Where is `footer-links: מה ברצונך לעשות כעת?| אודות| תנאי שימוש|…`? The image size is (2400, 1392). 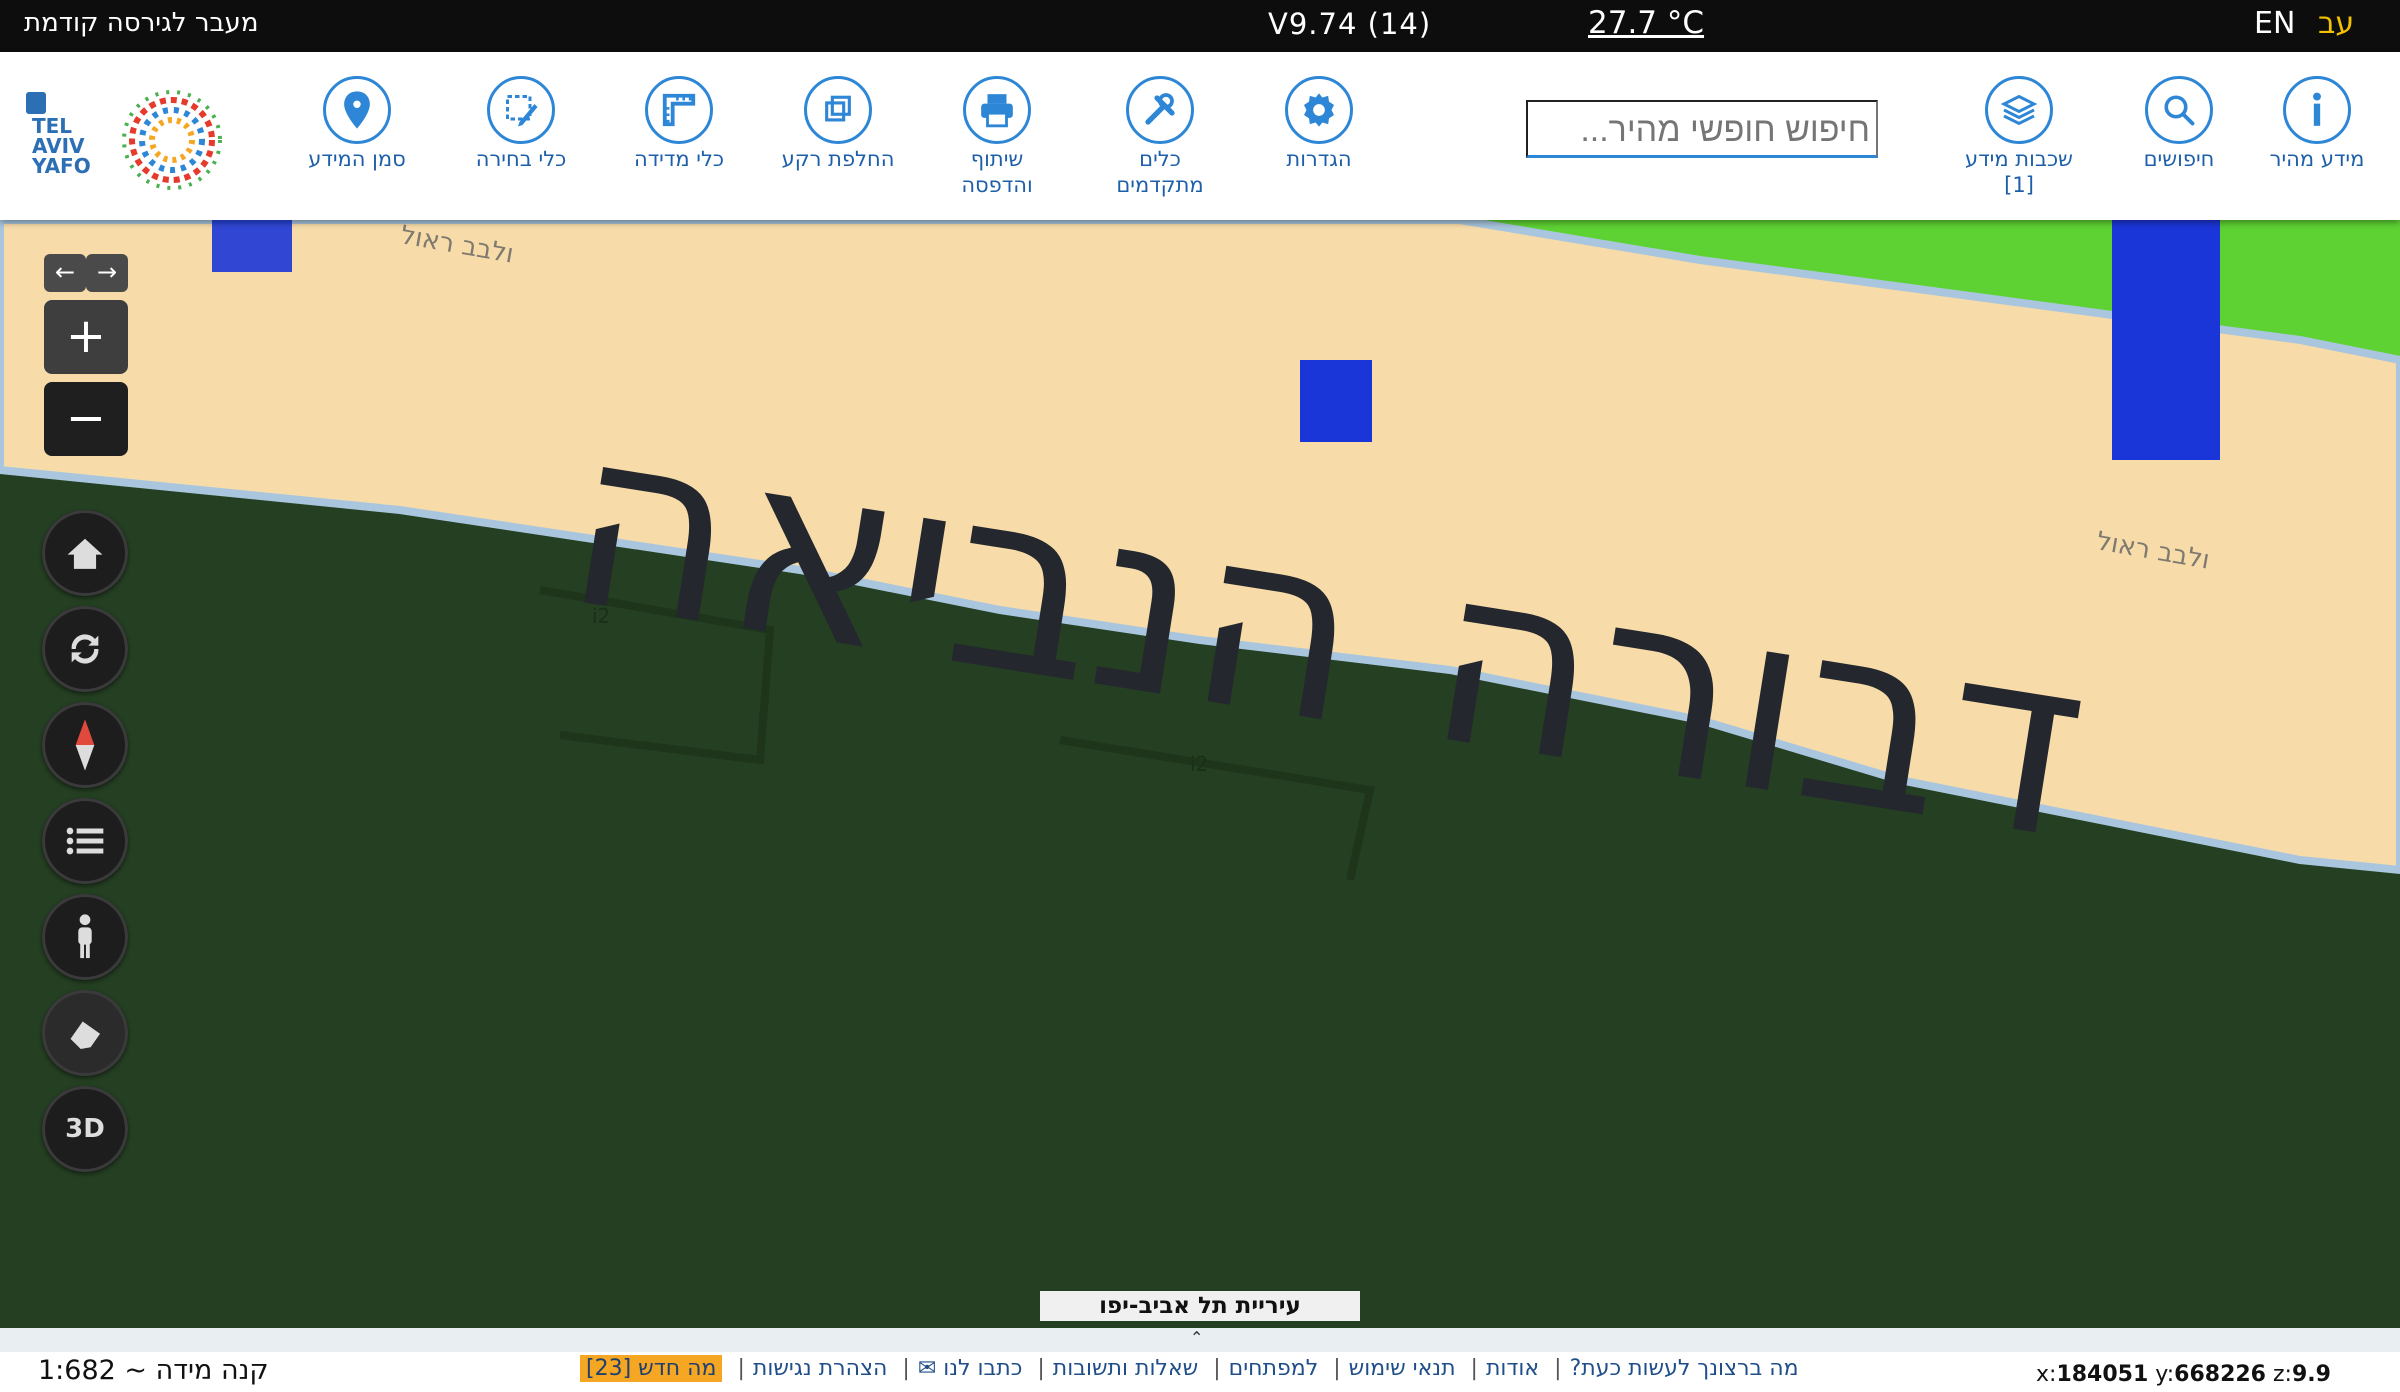
footer-links: מה ברצונך לעשות כעת?| אודות| תנאי שימוש|… is located at coordinates (1189, 1368).